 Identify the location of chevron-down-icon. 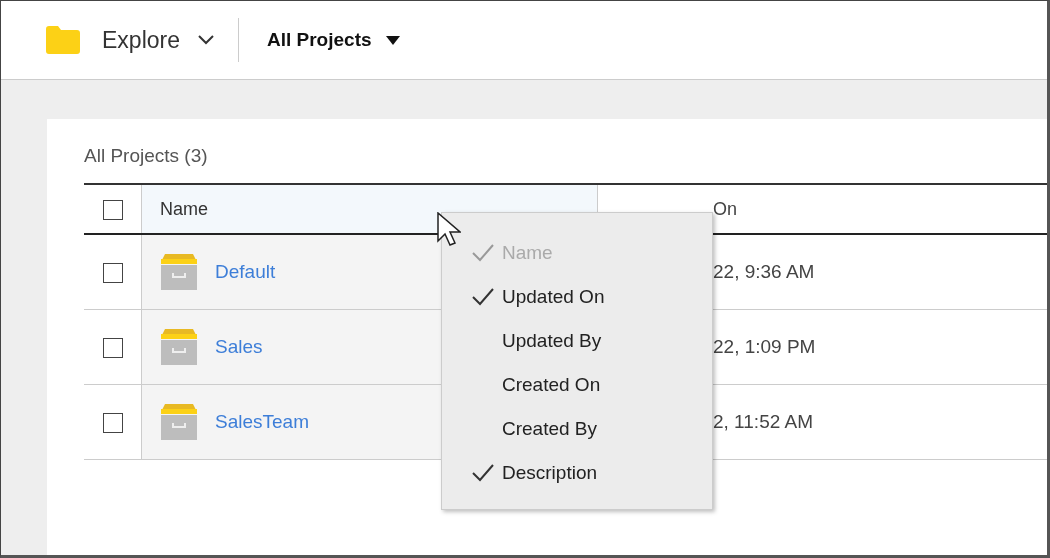
(206, 40).